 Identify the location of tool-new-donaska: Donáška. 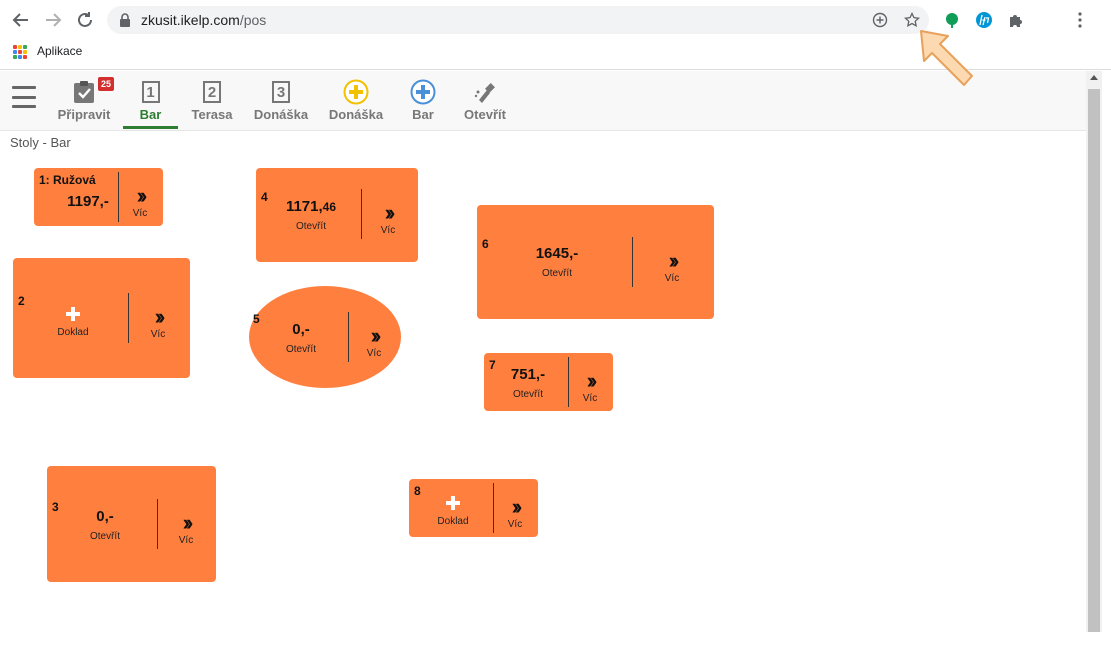
(356, 100).